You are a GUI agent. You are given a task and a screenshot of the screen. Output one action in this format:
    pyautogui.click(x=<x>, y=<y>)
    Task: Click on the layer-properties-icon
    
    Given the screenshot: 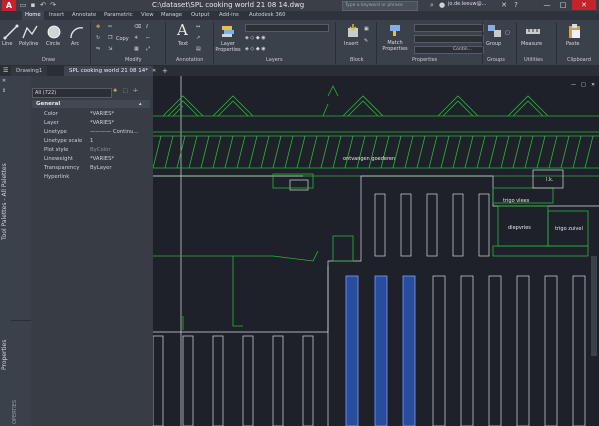 What is the action you would take?
    pyautogui.click(x=228, y=31)
    